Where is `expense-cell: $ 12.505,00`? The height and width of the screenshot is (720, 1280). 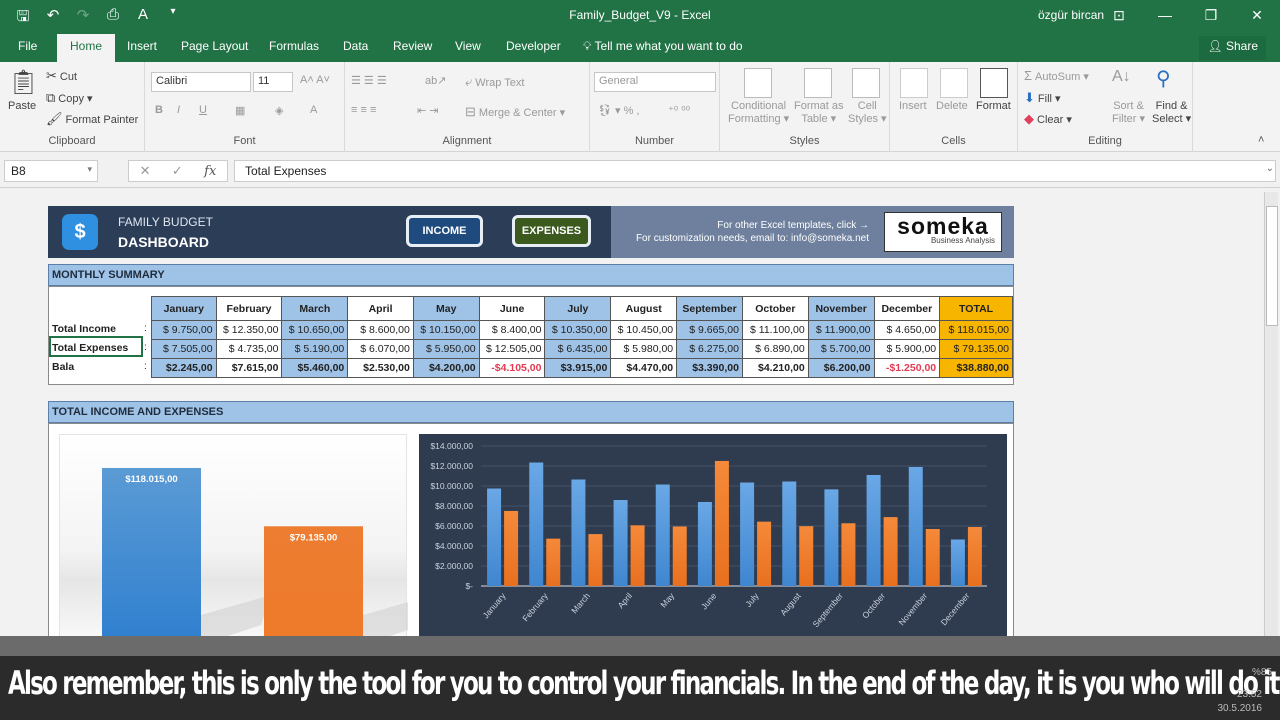
expense-cell: $ 12.505,00 is located at coordinates (512, 349).